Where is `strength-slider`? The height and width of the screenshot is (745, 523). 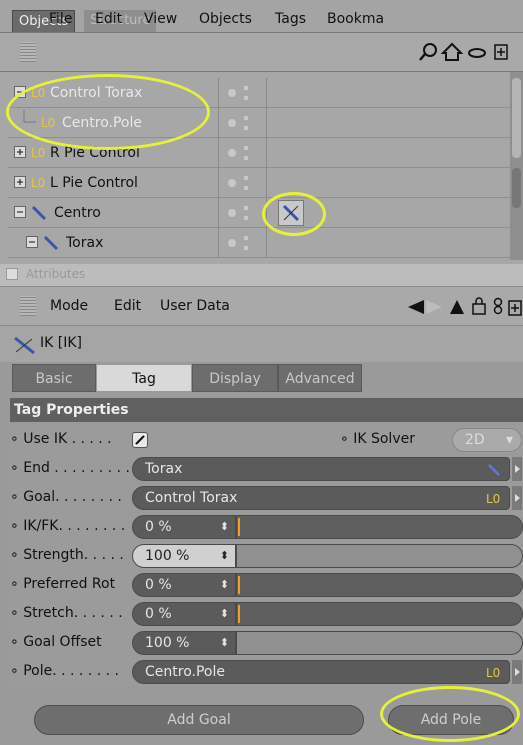 strength-slider is located at coordinates (379, 556).